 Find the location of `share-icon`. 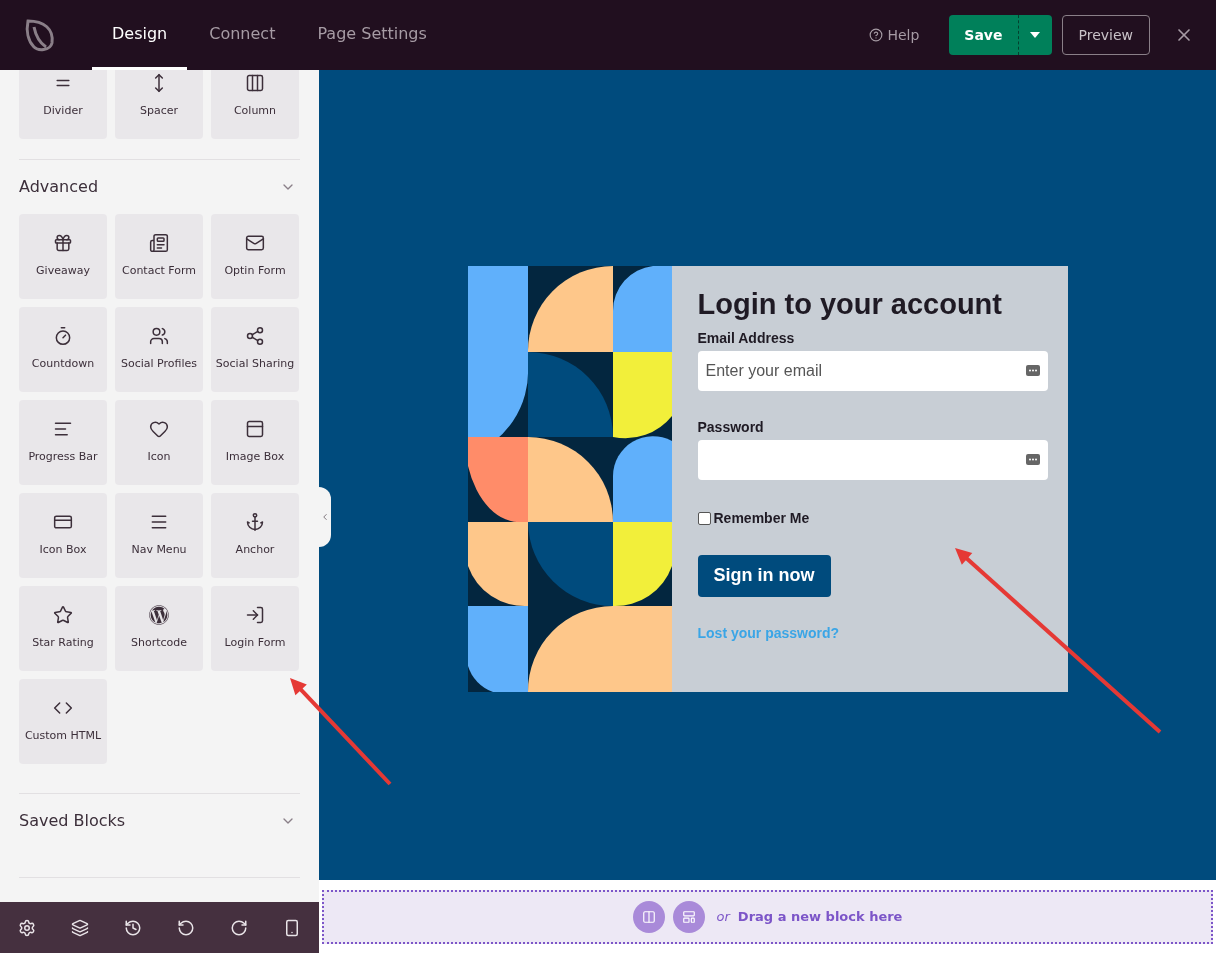

share-icon is located at coordinates (255, 336).